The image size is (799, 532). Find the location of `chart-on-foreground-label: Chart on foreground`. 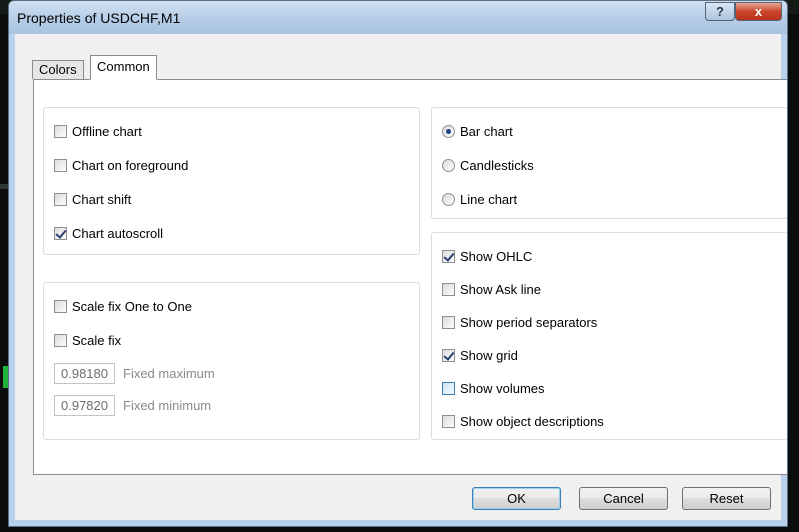

chart-on-foreground-label: Chart on foreground is located at coordinates (130, 165).